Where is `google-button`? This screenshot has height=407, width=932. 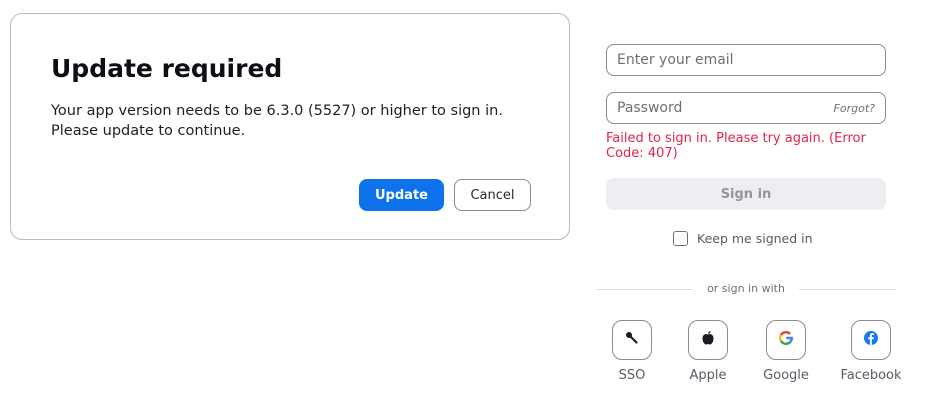 google-button is located at coordinates (786, 340).